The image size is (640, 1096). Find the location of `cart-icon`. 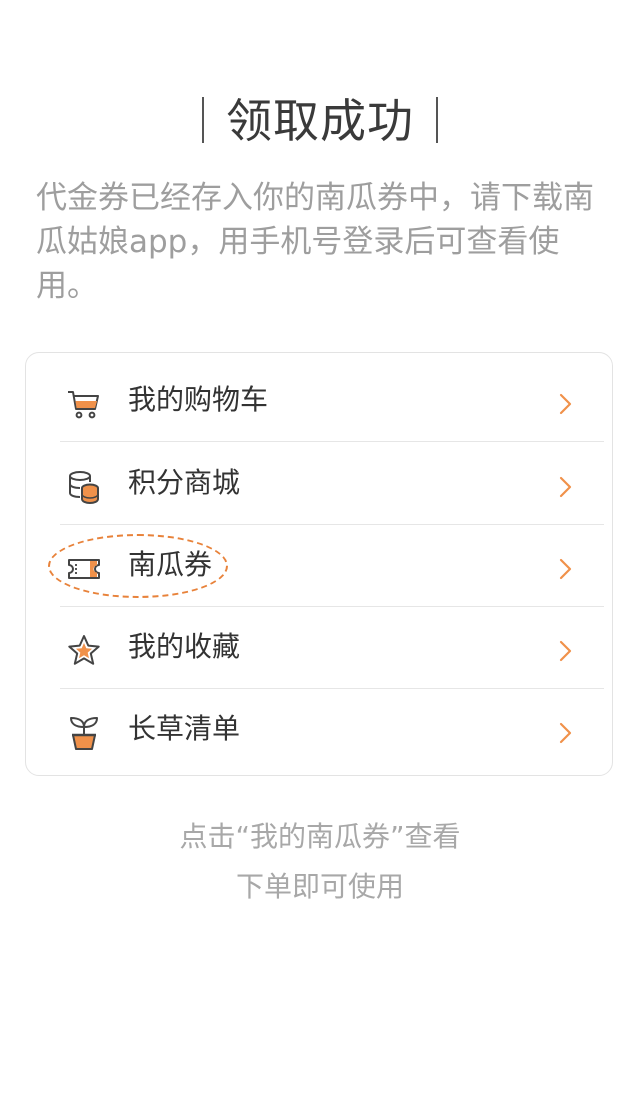

cart-icon is located at coordinates (83, 405).